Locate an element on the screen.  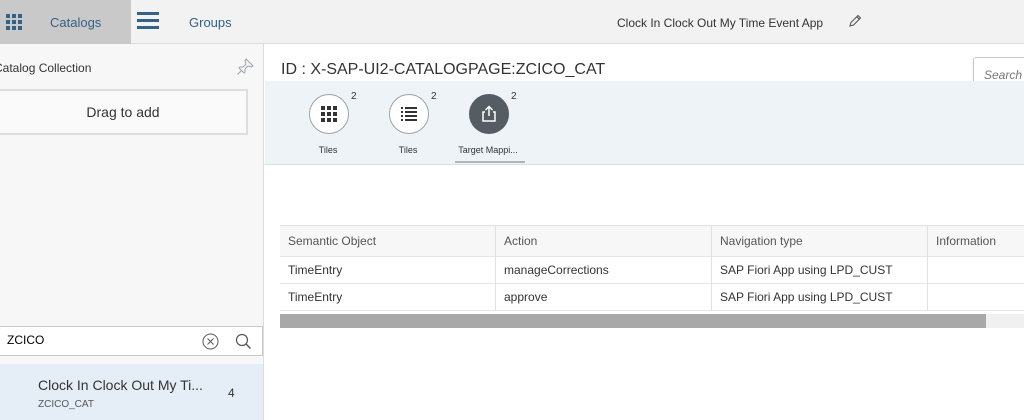
table-cell: manageCorrections is located at coordinates (604, 270).